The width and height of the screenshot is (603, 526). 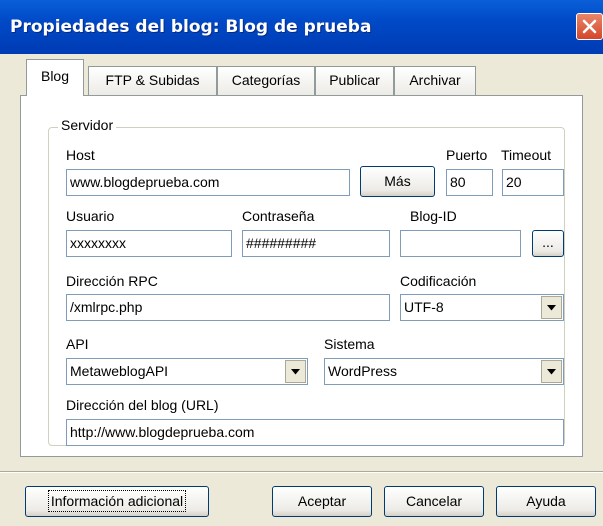 I want to click on tab-categorias: Categorías, so click(x=266, y=80).